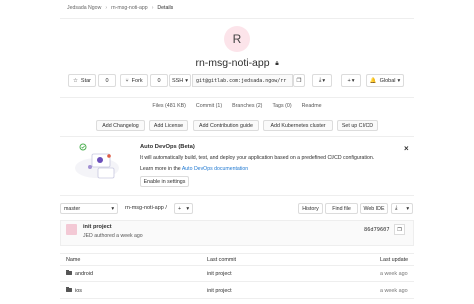 The height and width of the screenshot is (304, 474). I want to click on breadcrumb-owner: Jedsada Ngow, so click(84, 8).